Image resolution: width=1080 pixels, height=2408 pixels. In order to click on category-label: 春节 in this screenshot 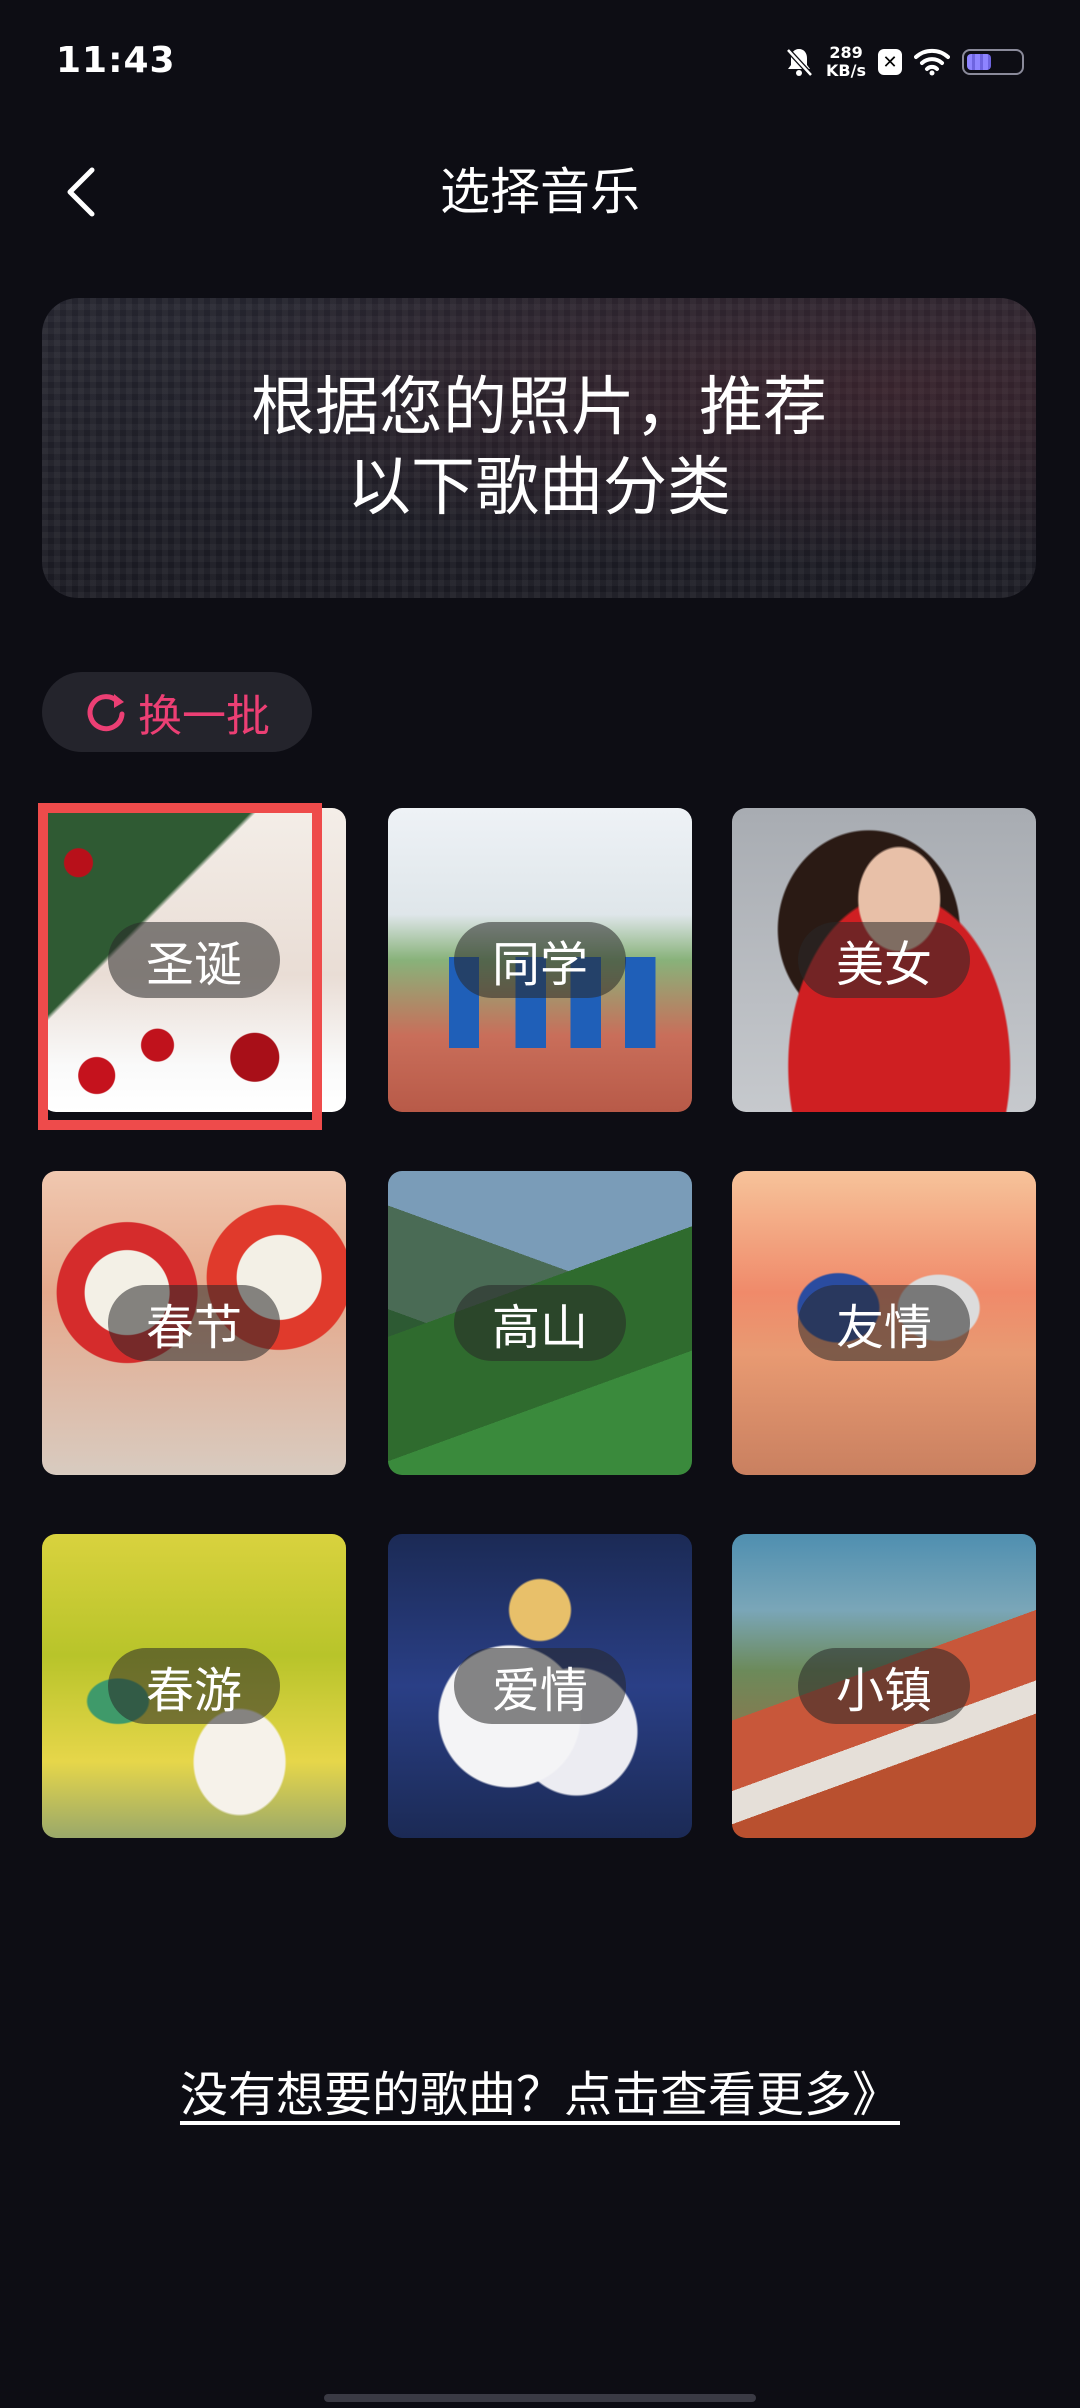, I will do `click(194, 1323)`.